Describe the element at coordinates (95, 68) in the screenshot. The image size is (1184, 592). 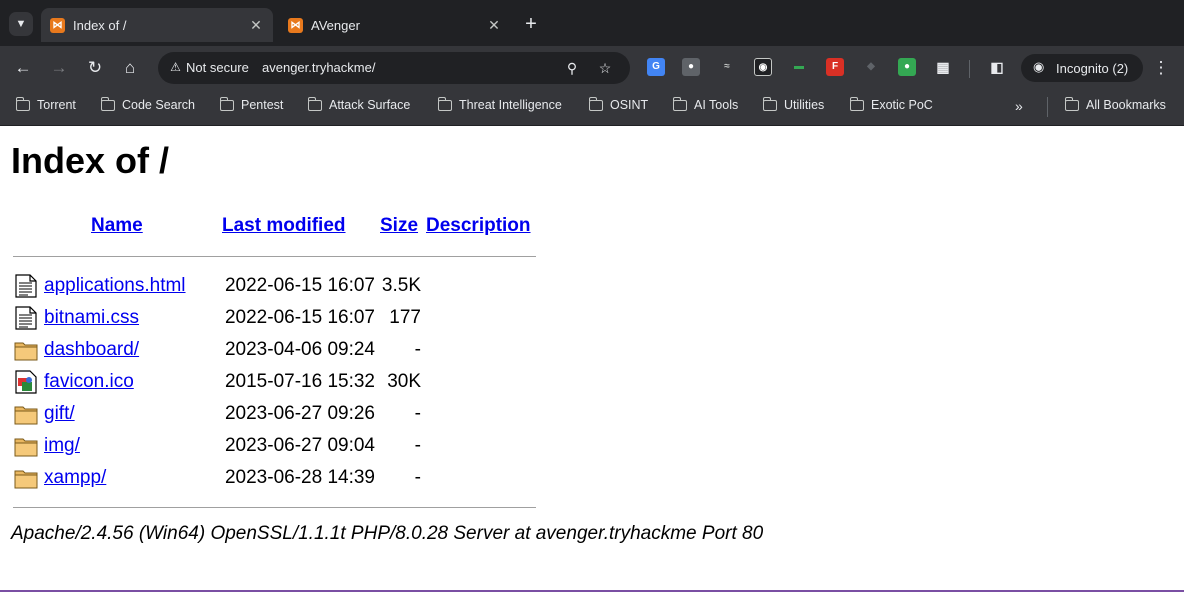
I see `reload-icon: ↻` at that location.